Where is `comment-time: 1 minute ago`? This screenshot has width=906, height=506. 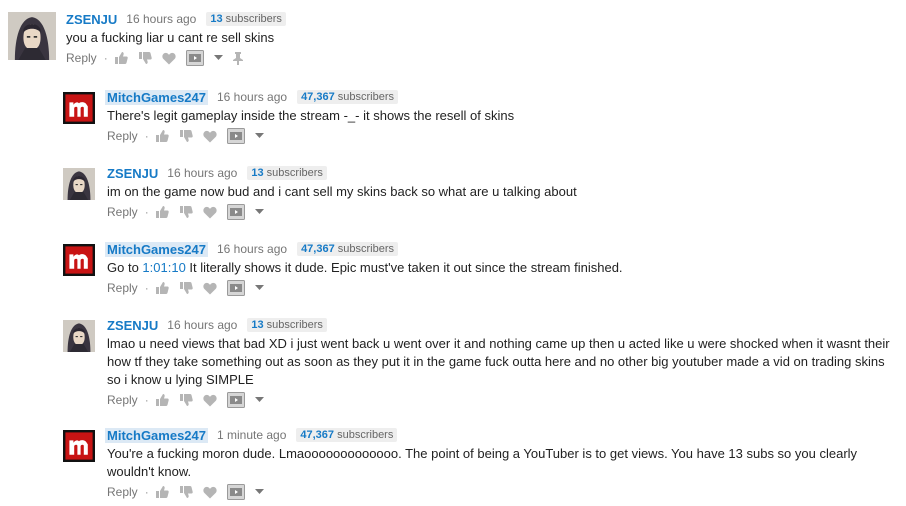
comment-time: 1 minute ago is located at coordinates (251, 435).